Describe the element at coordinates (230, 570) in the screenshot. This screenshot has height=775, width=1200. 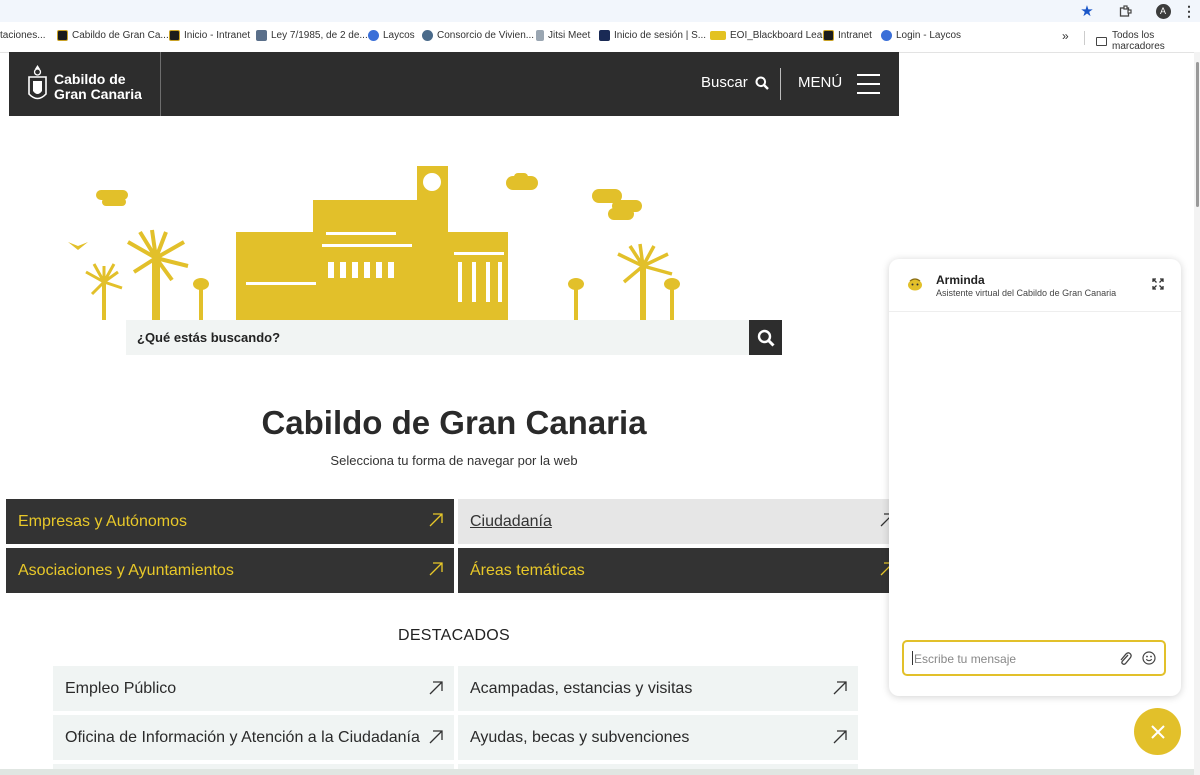
I see `tile-asociaciones: Asociaciones y Ayuntamientos` at that location.